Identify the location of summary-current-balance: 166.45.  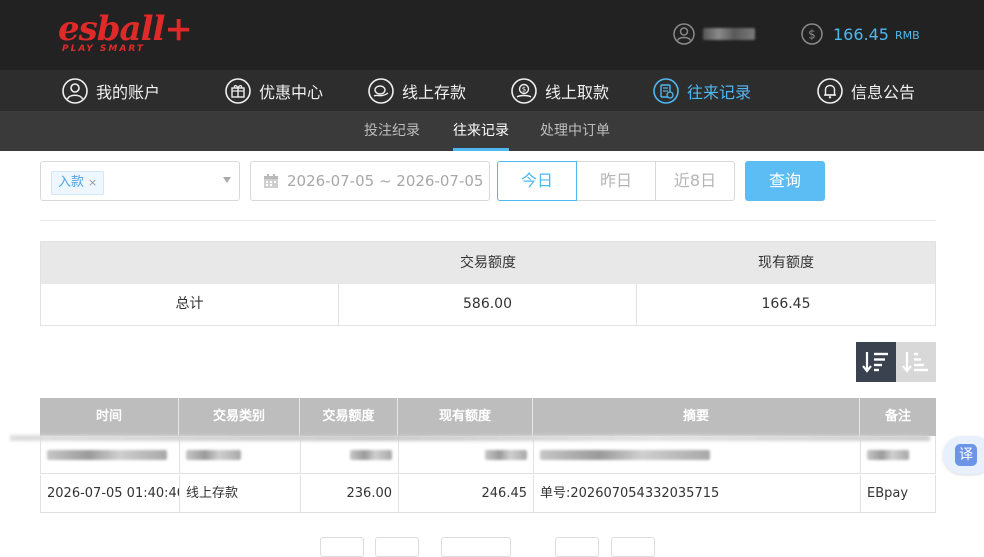
(786, 304).